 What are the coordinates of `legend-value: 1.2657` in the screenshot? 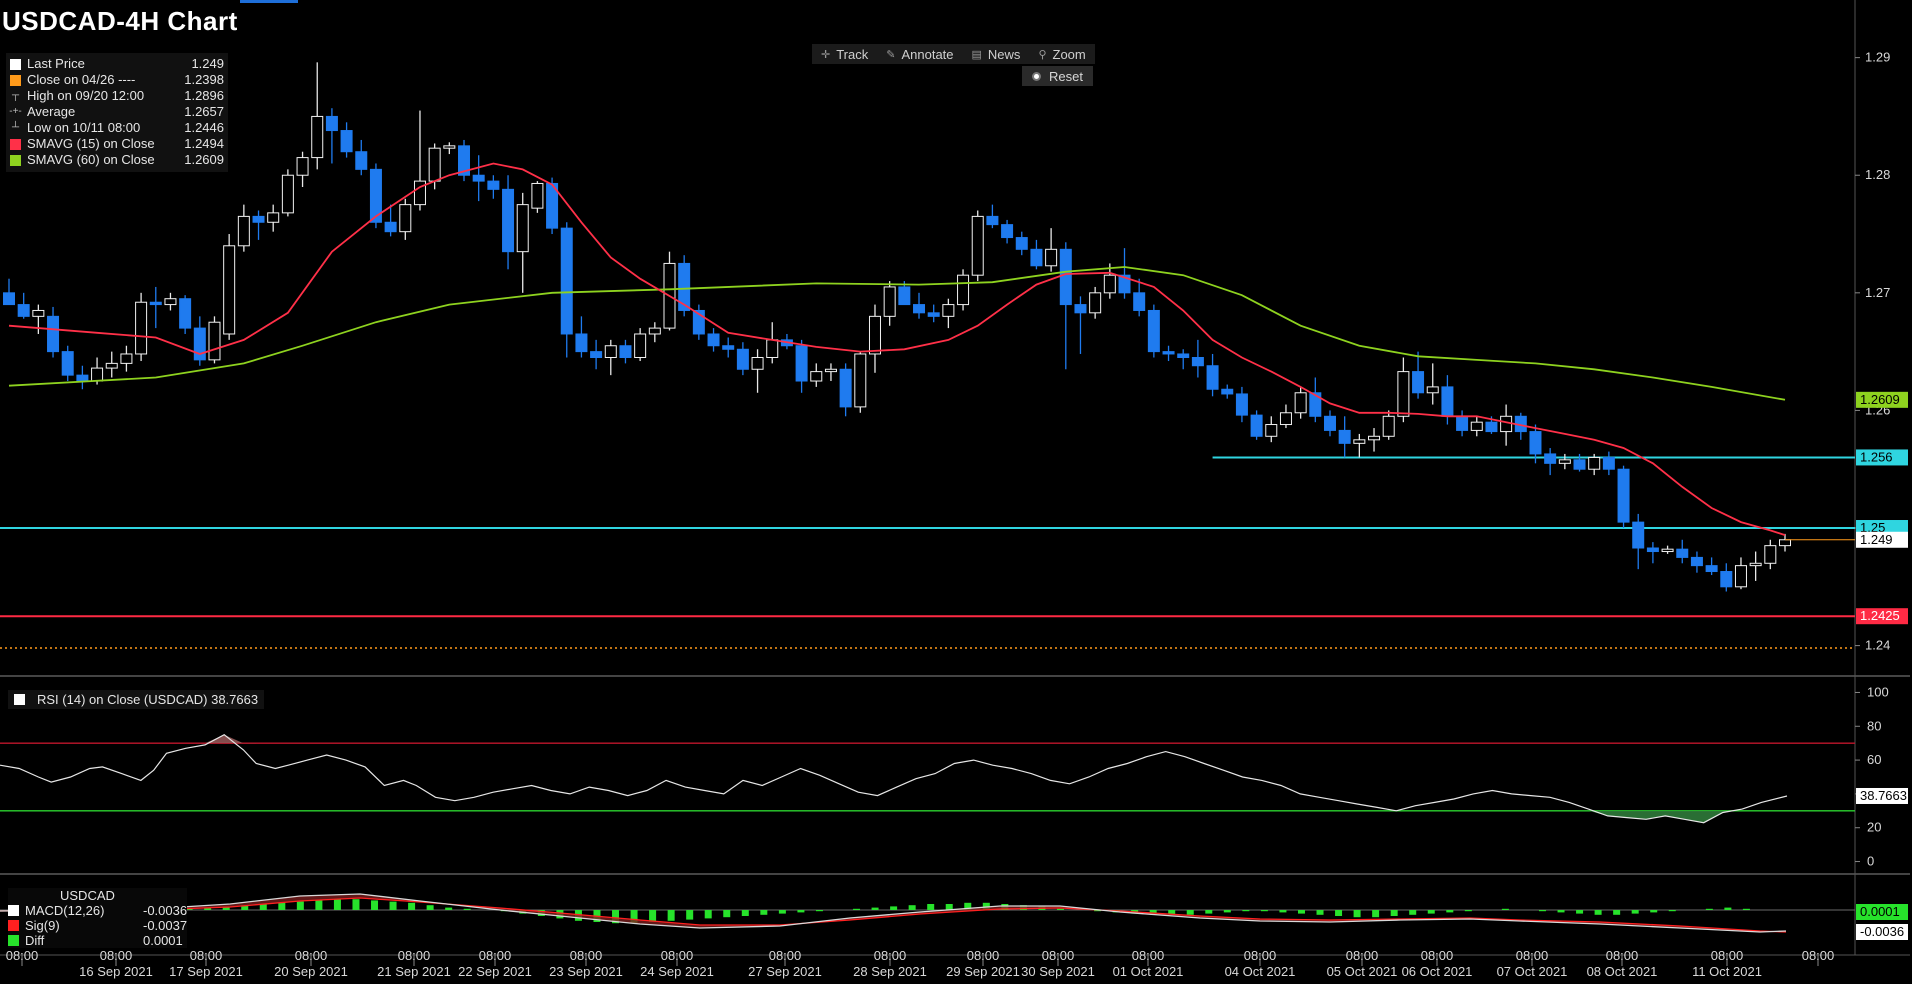 It's located at (204, 111).